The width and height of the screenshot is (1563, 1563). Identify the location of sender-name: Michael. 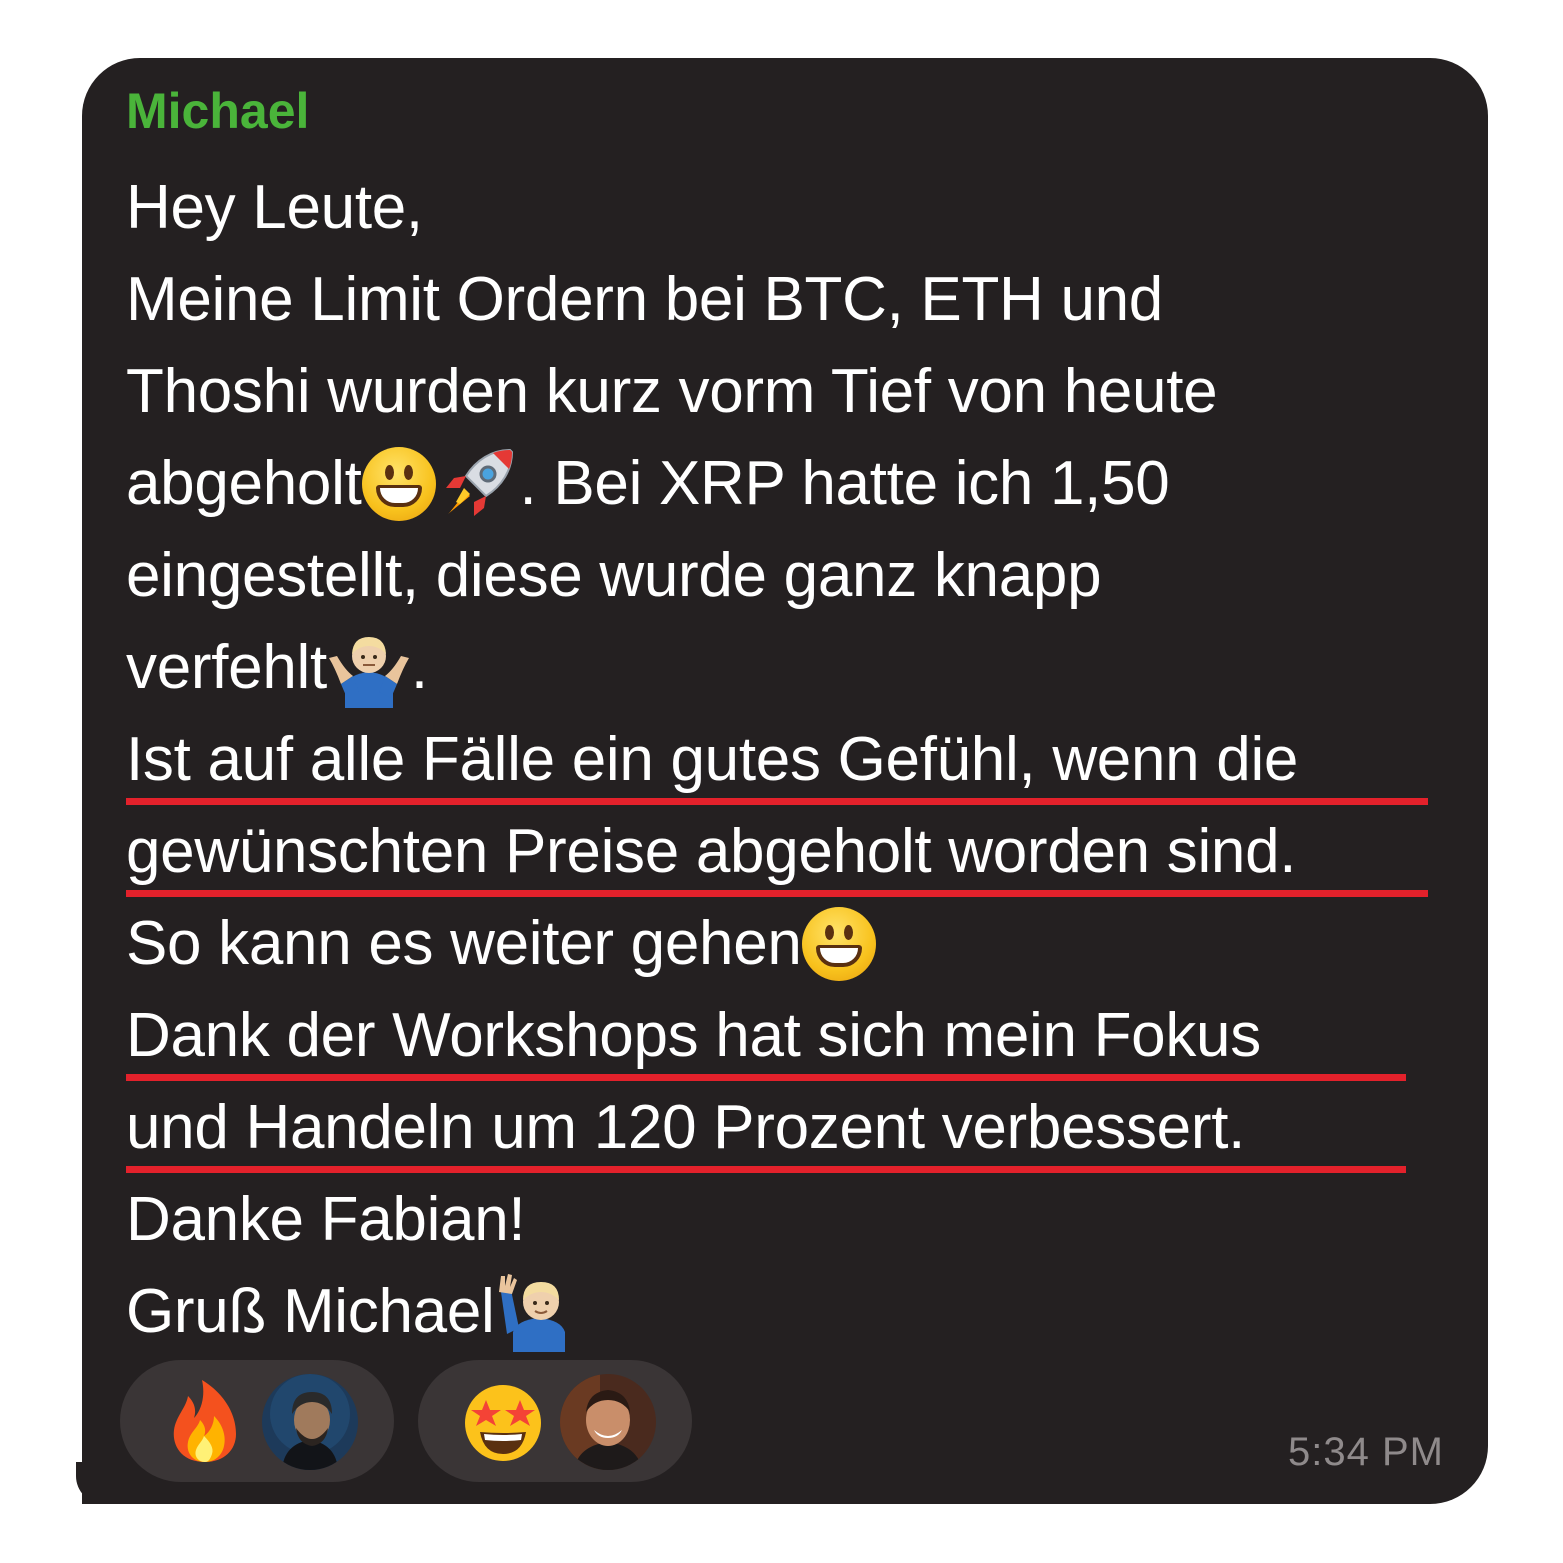
(217, 111).